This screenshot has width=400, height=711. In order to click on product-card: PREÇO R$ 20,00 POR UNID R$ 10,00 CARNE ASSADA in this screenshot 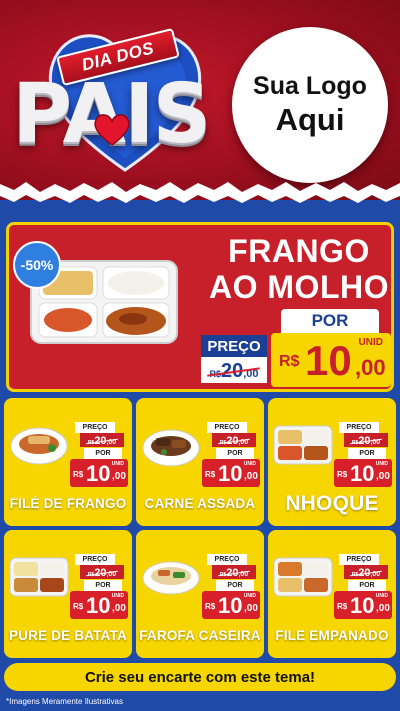, I will do `click(200, 462)`.